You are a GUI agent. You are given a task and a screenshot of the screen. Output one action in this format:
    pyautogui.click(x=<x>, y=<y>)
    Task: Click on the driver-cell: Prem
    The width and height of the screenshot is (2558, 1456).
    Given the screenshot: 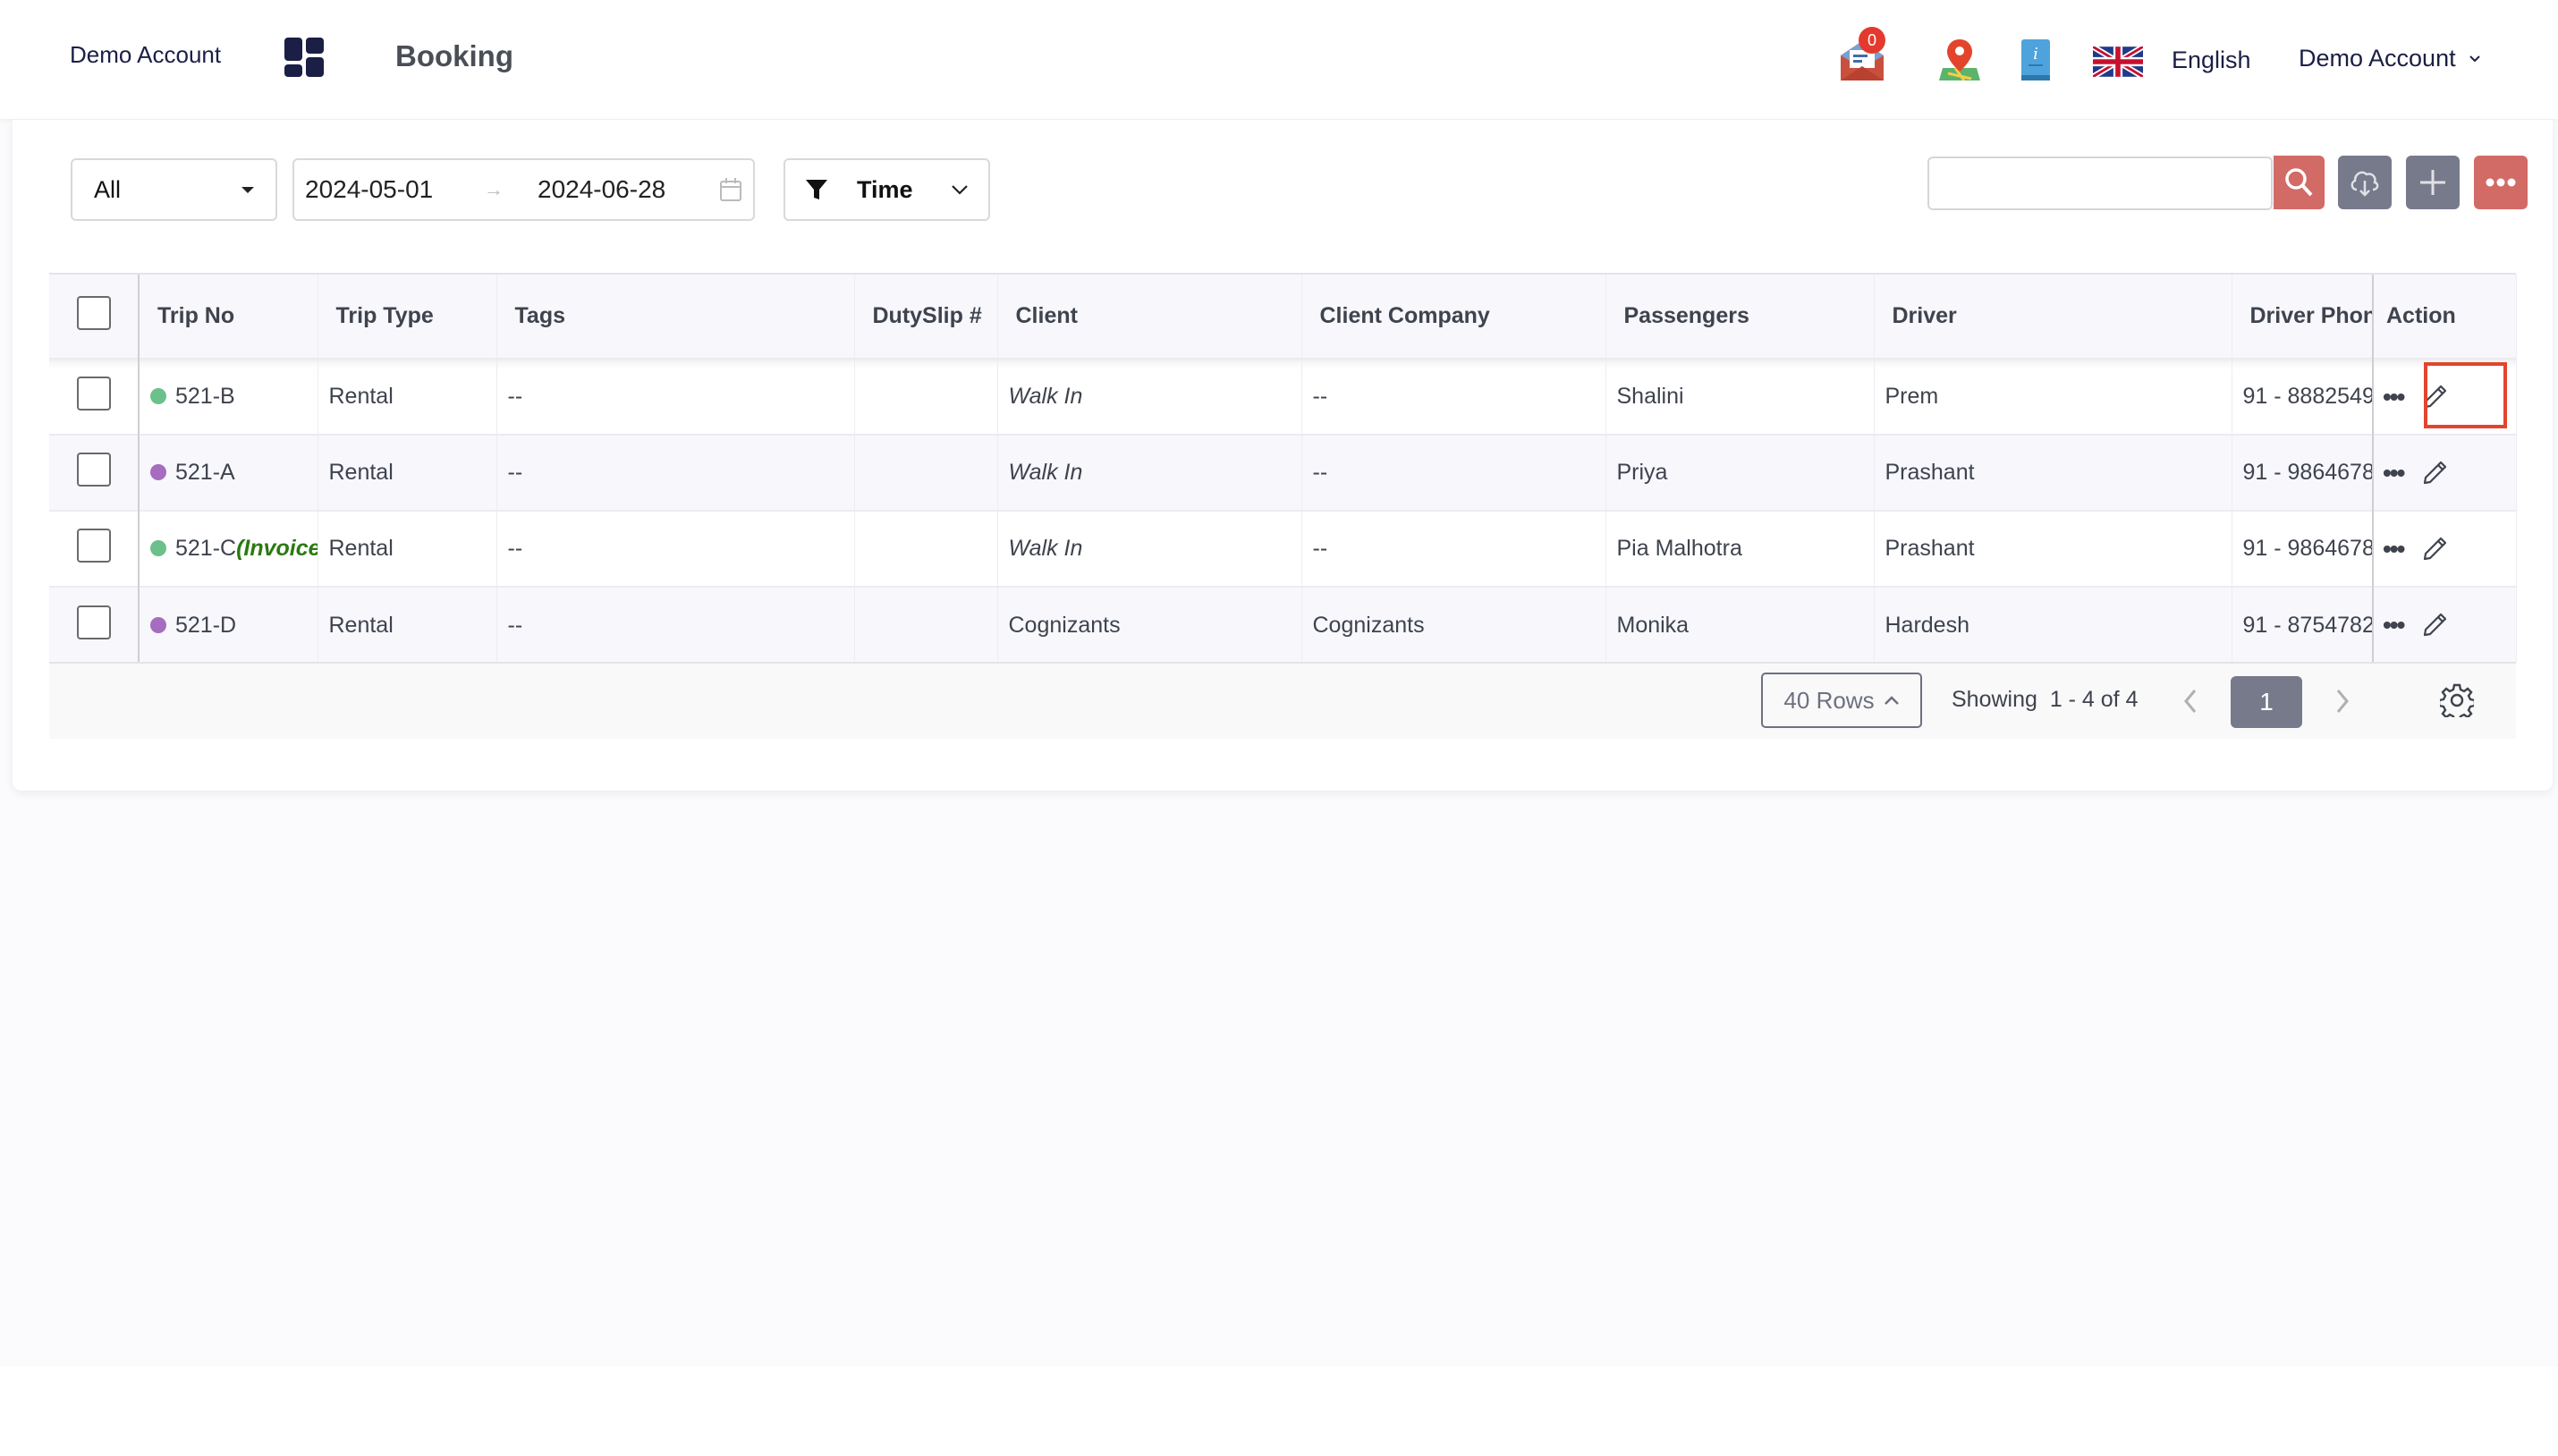 What is the action you would take?
    pyautogui.click(x=2053, y=396)
    